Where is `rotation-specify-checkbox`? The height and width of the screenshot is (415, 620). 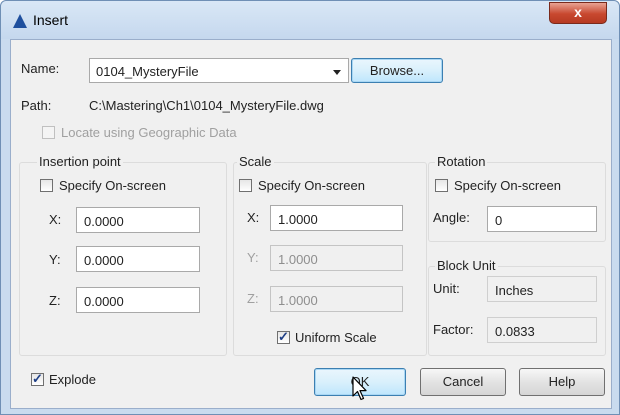
rotation-specify-checkbox is located at coordinates (441, 185).